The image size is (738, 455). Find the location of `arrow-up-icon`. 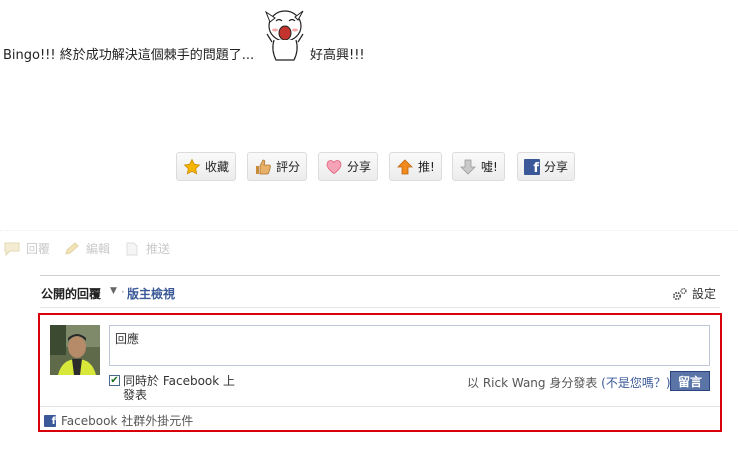

arrow-up-icon is located at coordinates (405, 166).